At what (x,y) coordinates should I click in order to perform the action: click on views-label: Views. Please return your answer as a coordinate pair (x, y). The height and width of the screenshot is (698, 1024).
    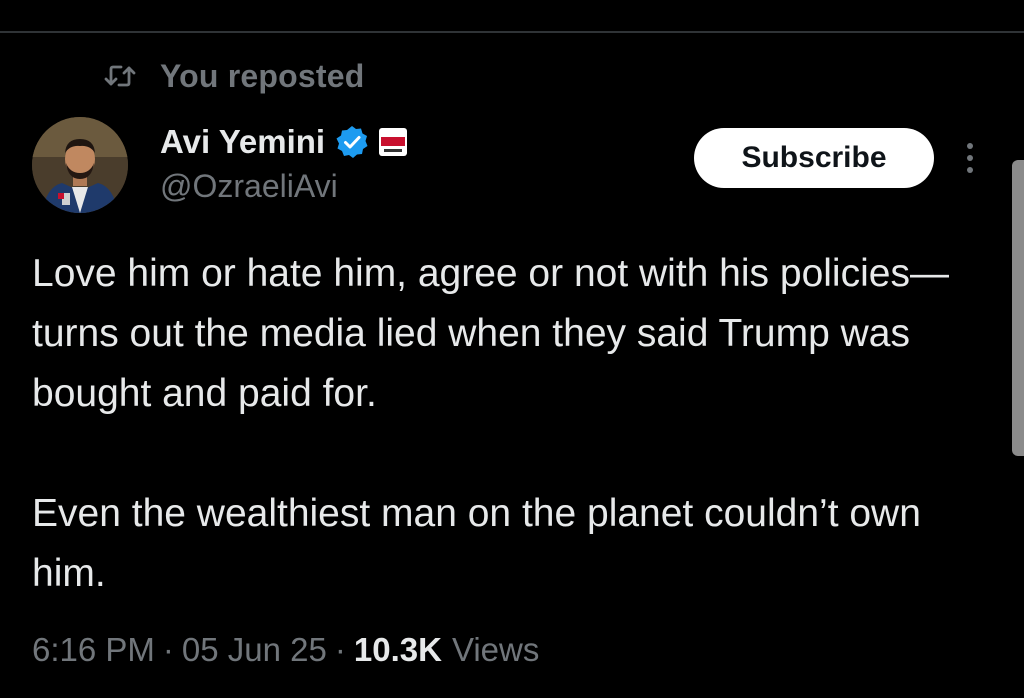
    Looking at the image, I should click on (495, 650).